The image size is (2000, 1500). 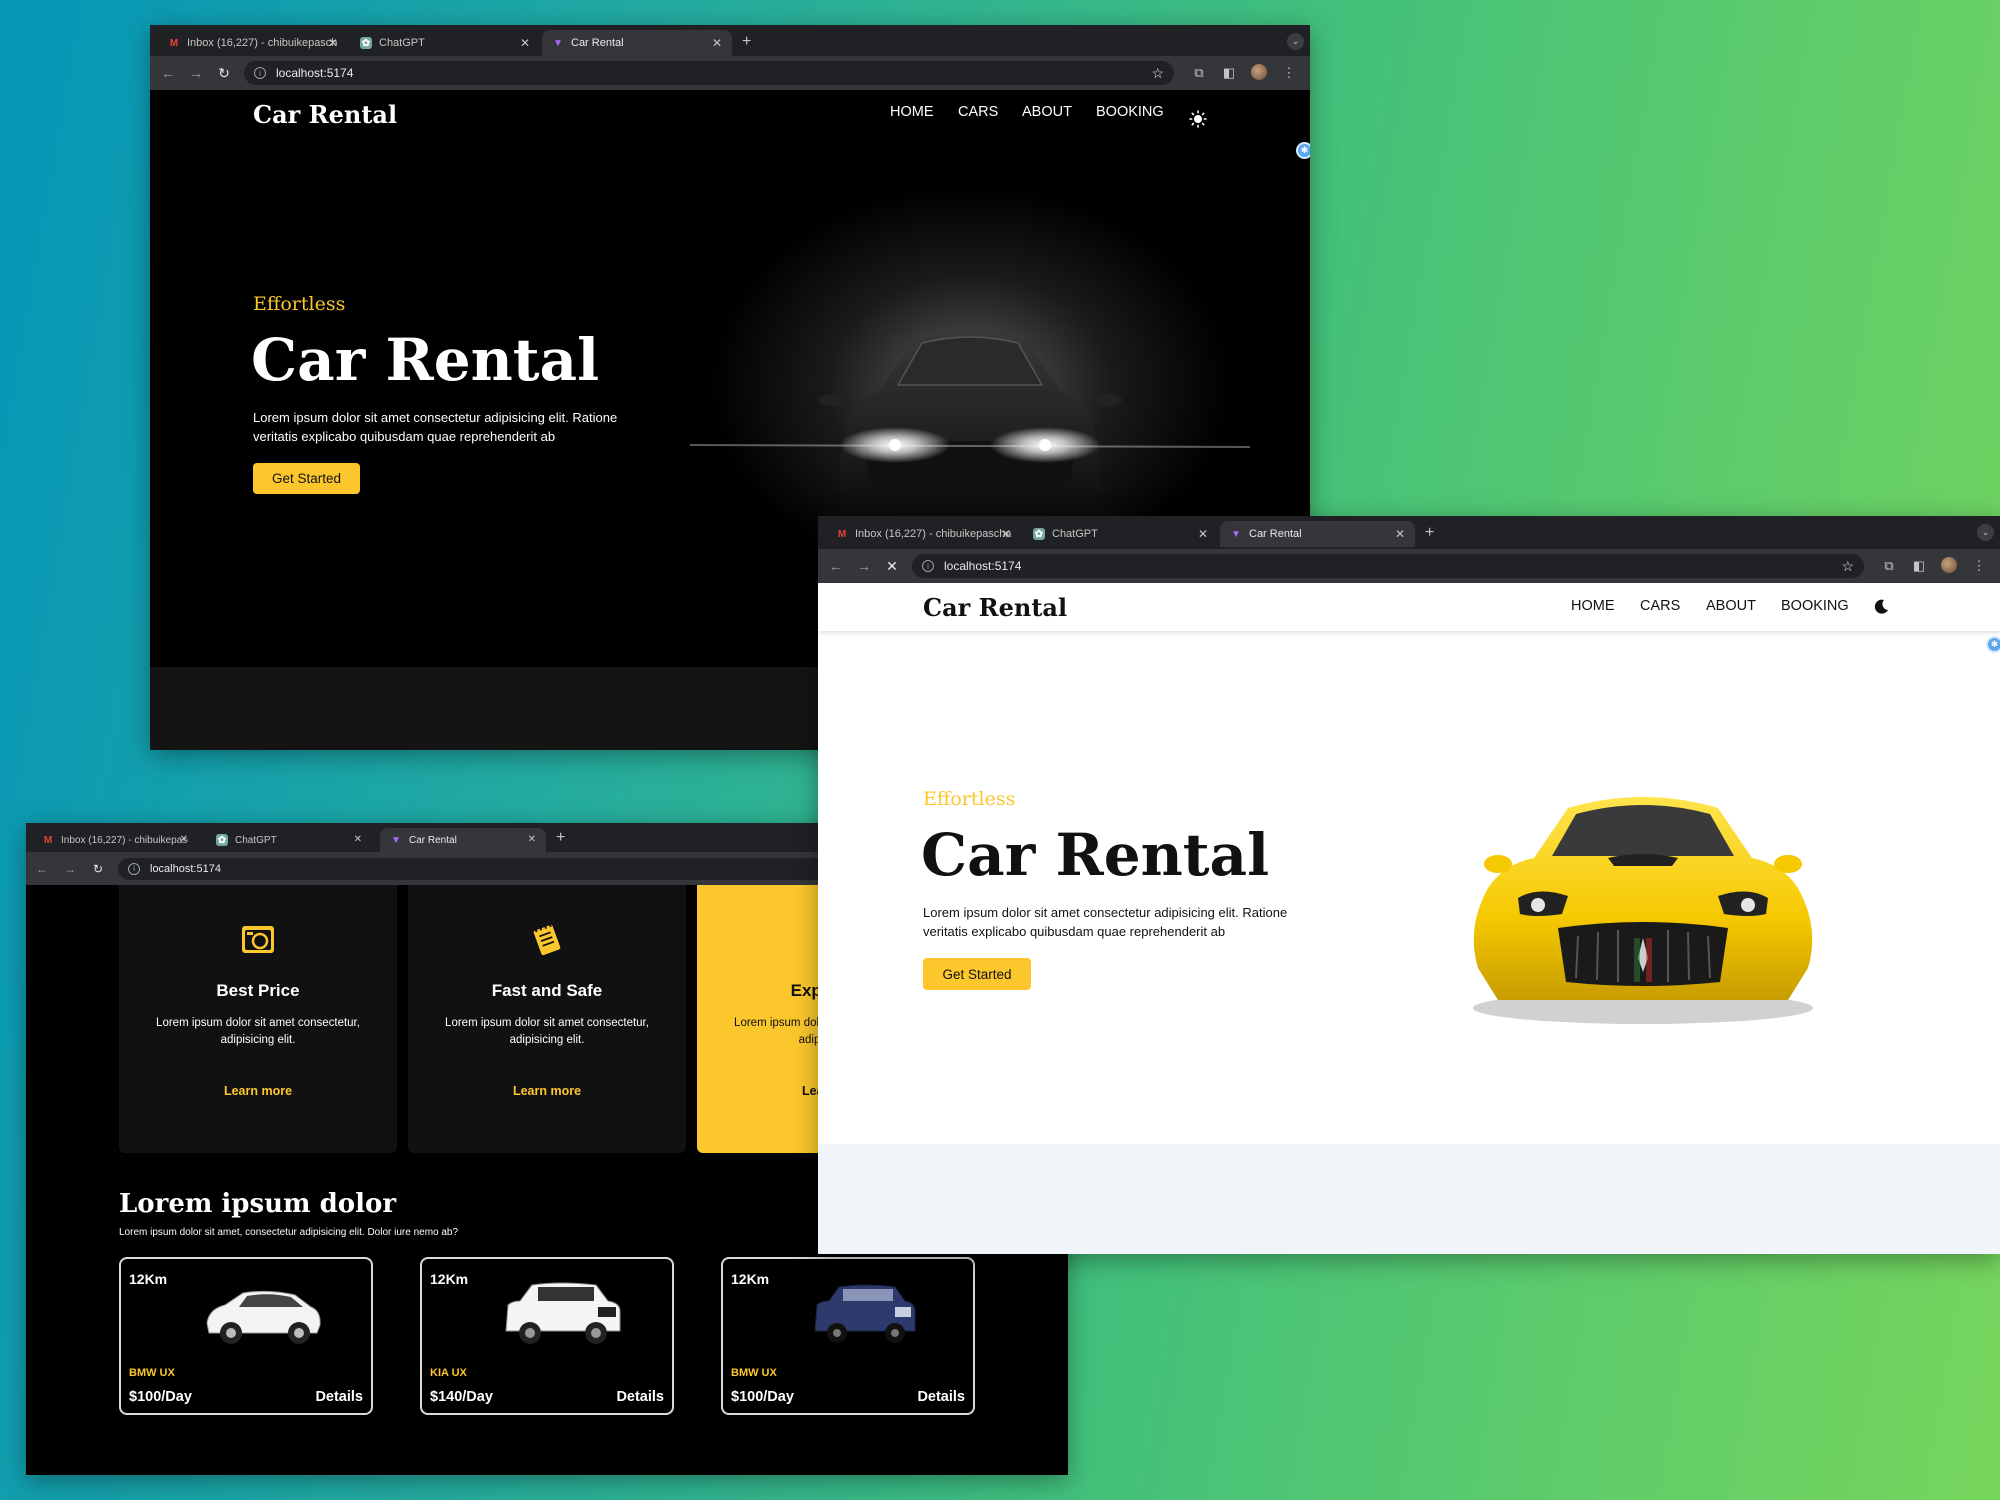 I want to click on moon-icon, so click(x=1881, y=607).